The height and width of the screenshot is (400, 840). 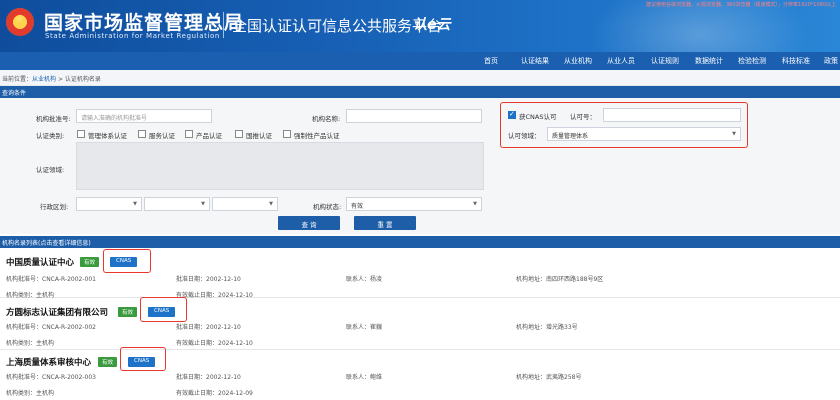 What do you see at coordinates (644, 134) in the screenshot?
I see `accred-field-select: 质量管理体系 ▼` at bounding box center [644, 134].